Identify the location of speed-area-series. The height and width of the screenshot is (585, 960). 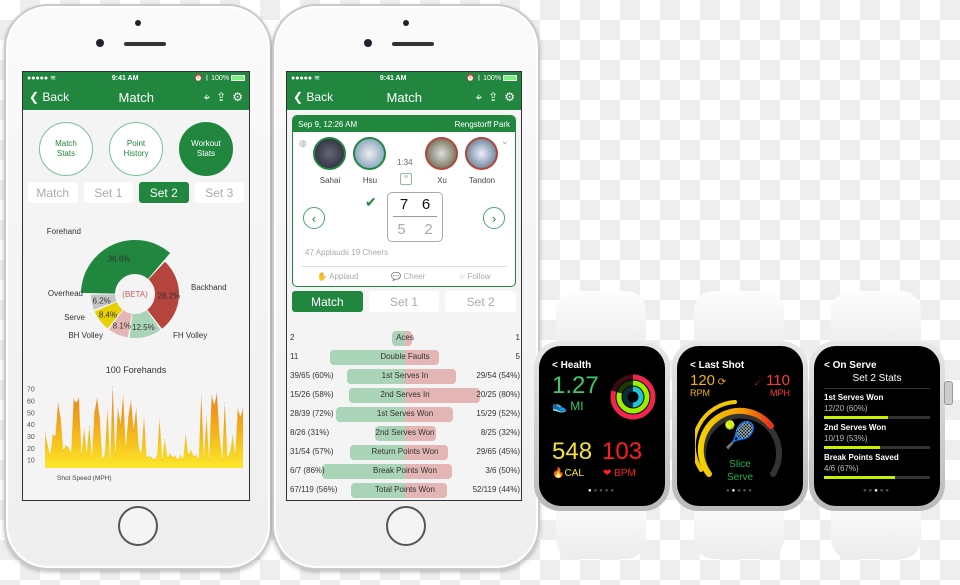
(144, 427).